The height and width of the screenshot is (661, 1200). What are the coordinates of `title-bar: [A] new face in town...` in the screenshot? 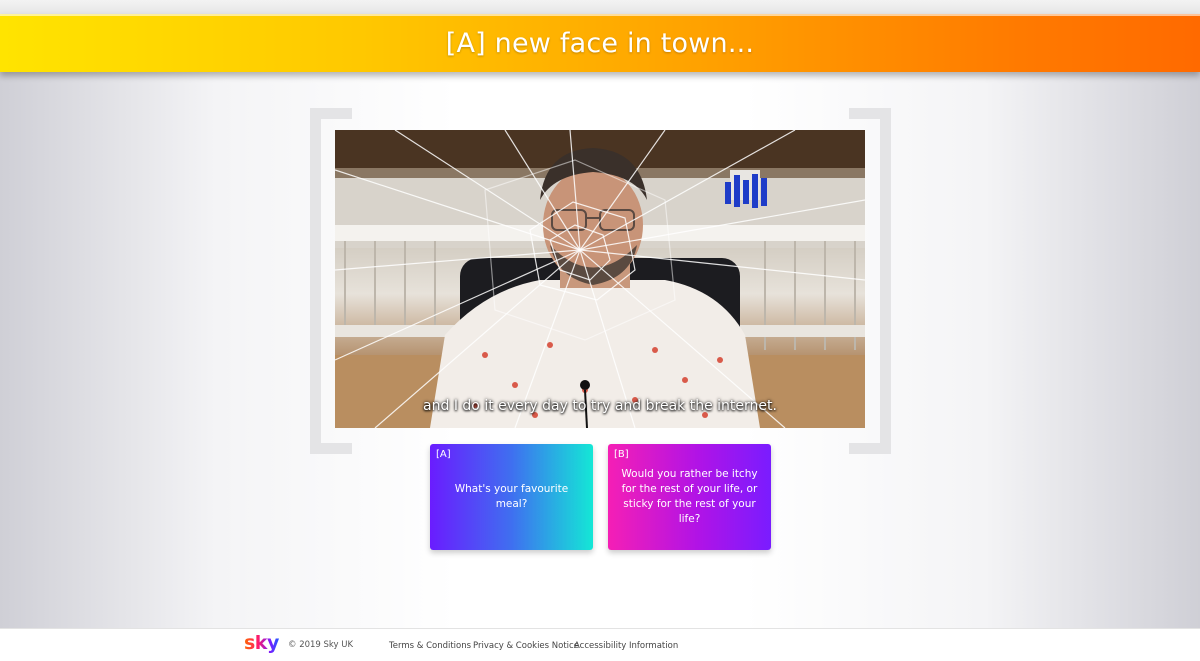 It's located at (600, 43).